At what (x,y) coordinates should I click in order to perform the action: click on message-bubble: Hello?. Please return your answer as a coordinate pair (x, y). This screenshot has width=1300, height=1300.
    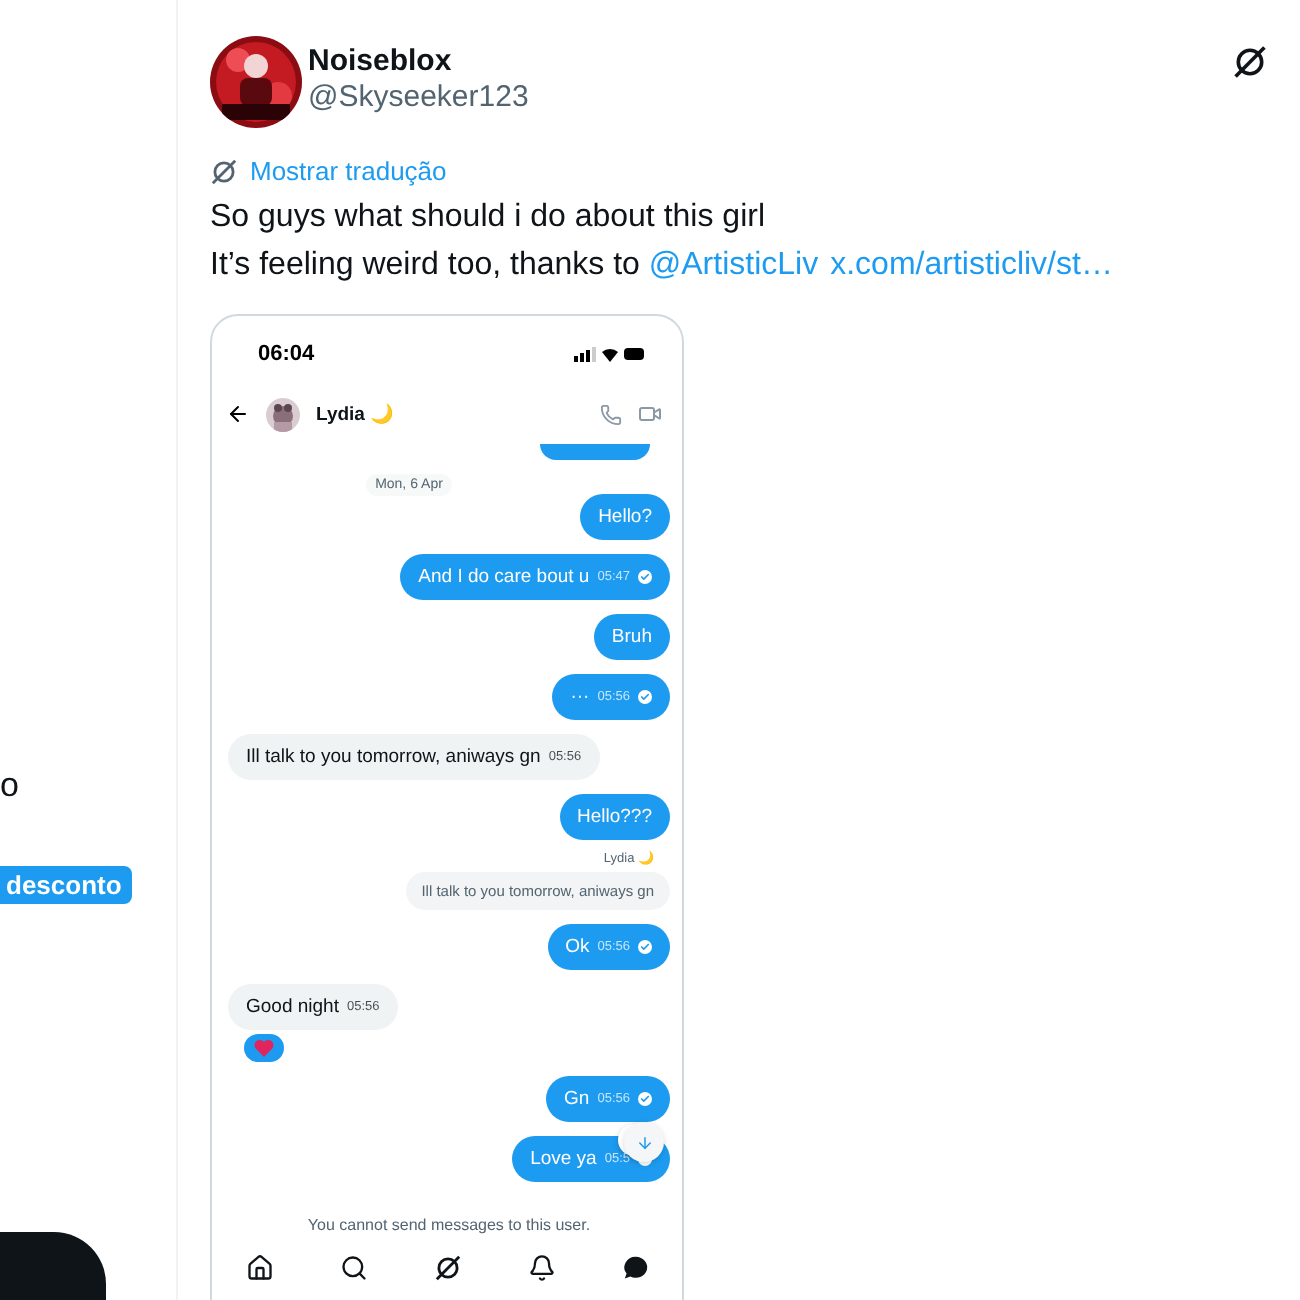
    Looking at the image, I should click on (625, 517).